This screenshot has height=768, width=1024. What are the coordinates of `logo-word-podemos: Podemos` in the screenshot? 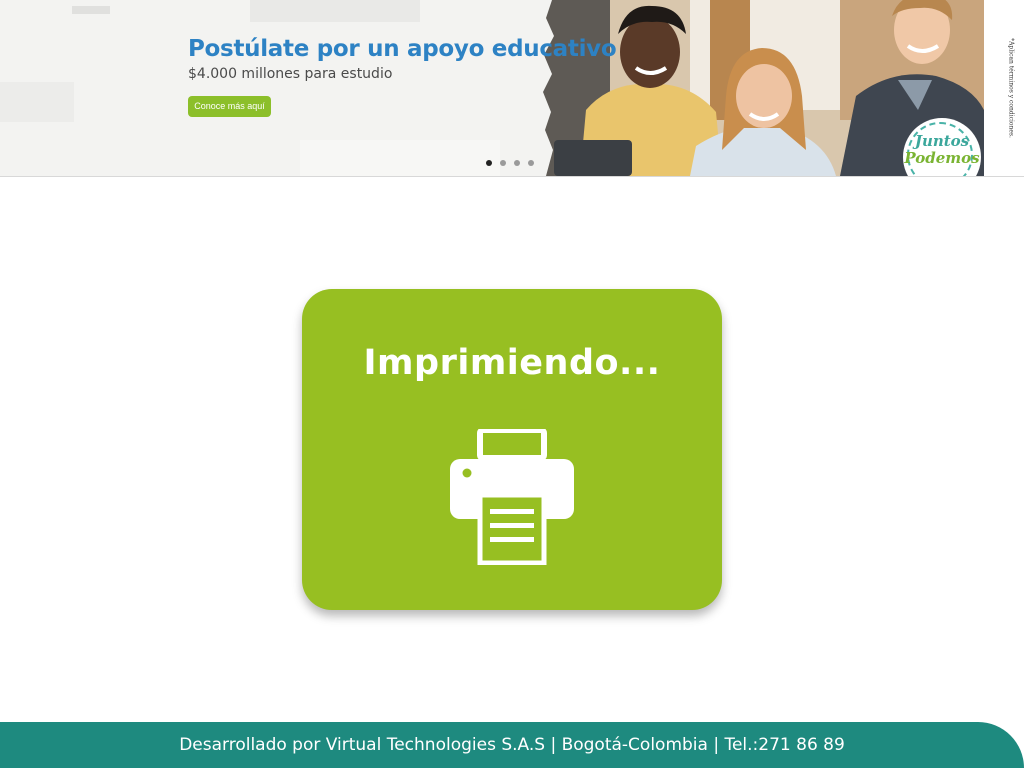 It's located at (942, 158).